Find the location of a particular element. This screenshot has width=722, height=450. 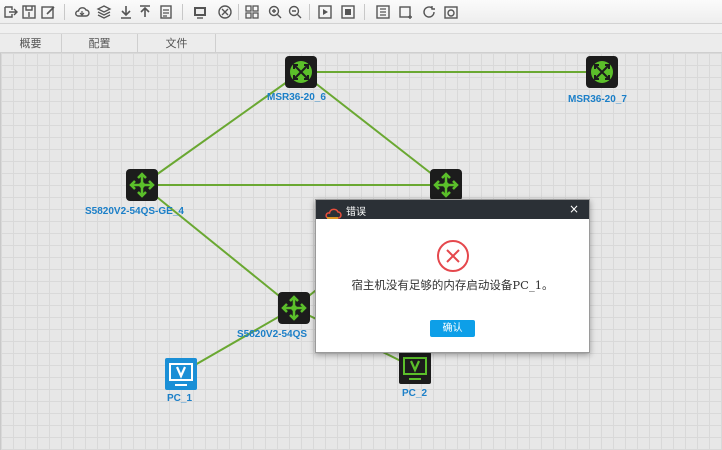

dialog-title-bar: 错误 × is located at coordinates (452, 209).